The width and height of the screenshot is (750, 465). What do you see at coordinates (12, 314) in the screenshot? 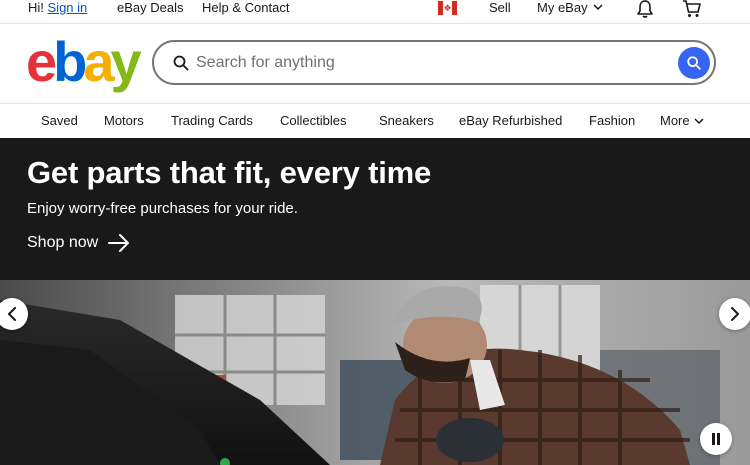
I see `chevron-left-icon` at bounding box center [12, 314].